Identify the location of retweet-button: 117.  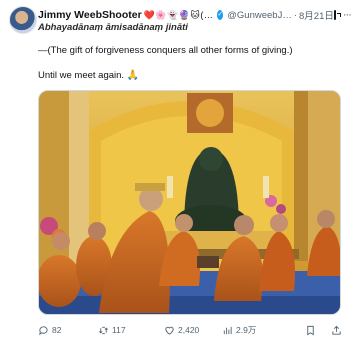
(131, 330).